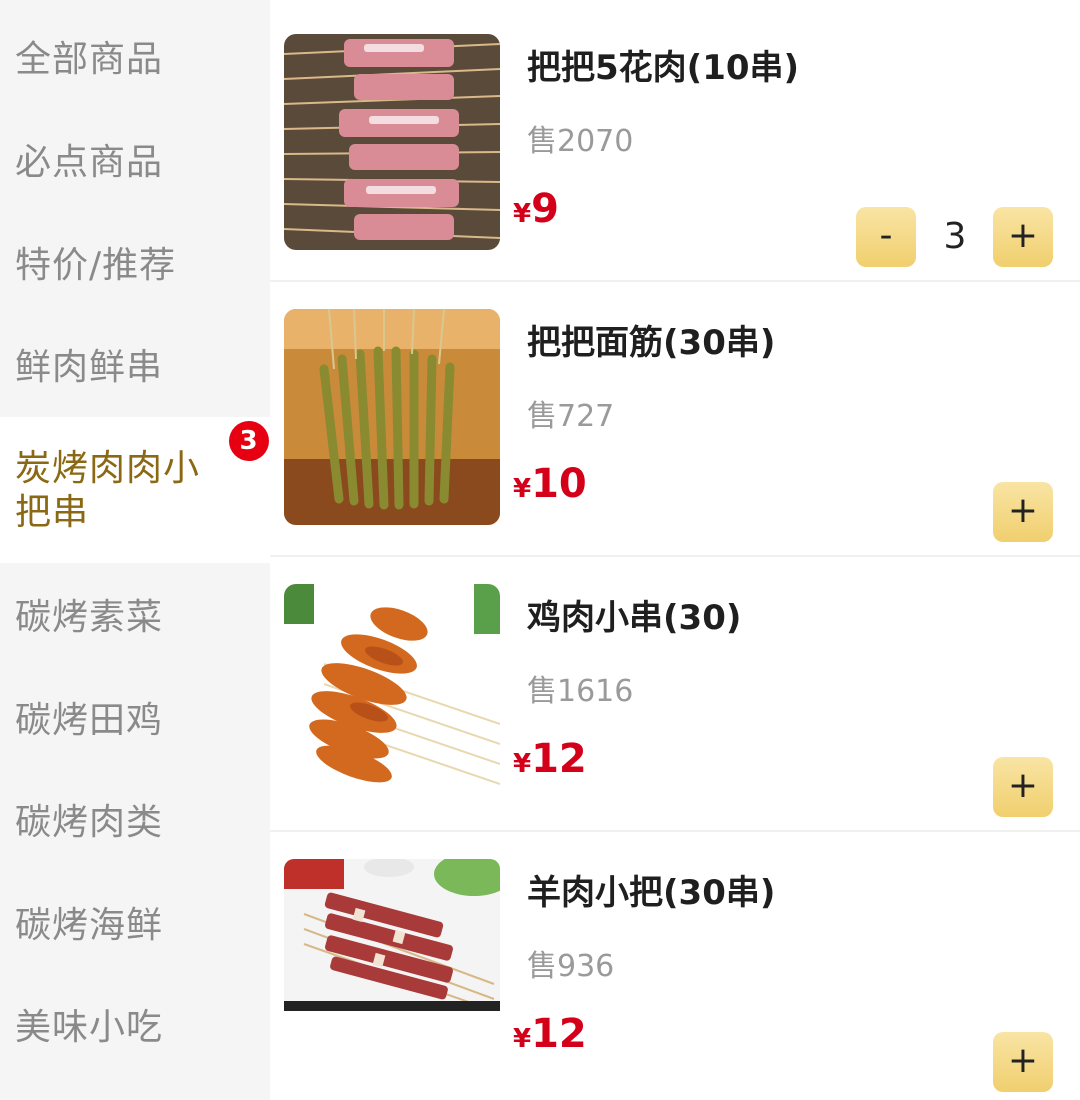  I want to click on price-value: 9, so click(545, 209).